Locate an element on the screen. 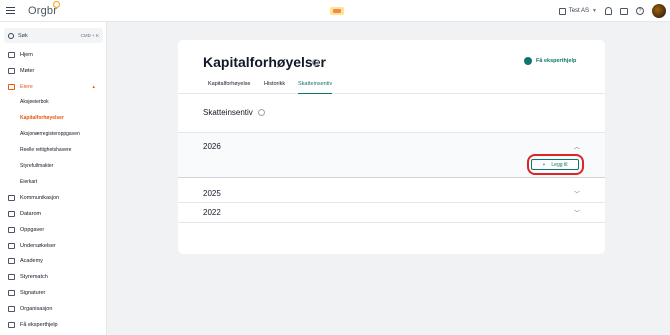 Image resolution: width=670 pixels, height=335 pixels. chat-icon is located at coordinates (624, 11).